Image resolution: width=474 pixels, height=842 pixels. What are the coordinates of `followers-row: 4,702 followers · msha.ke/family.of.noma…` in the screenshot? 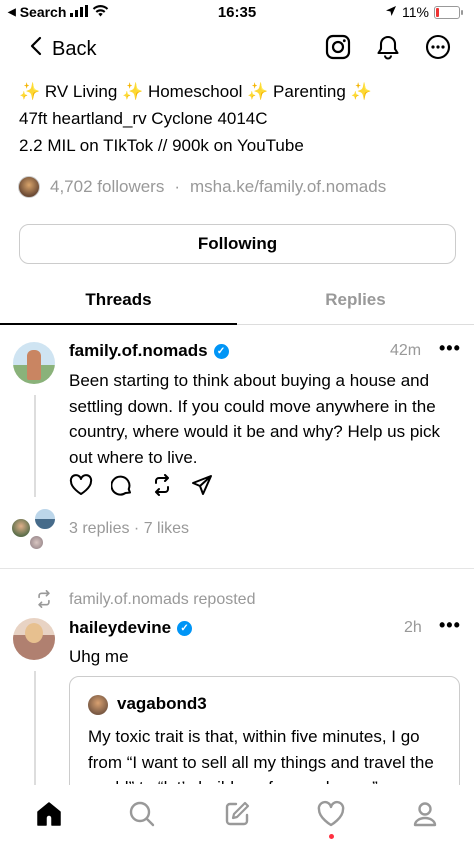 It's located at (202, 187).